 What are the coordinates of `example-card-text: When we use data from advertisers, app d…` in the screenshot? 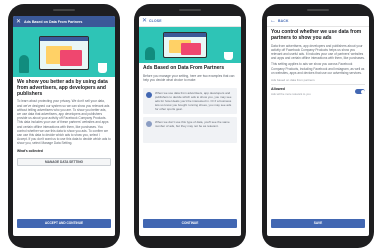 It's located at (193, 101).